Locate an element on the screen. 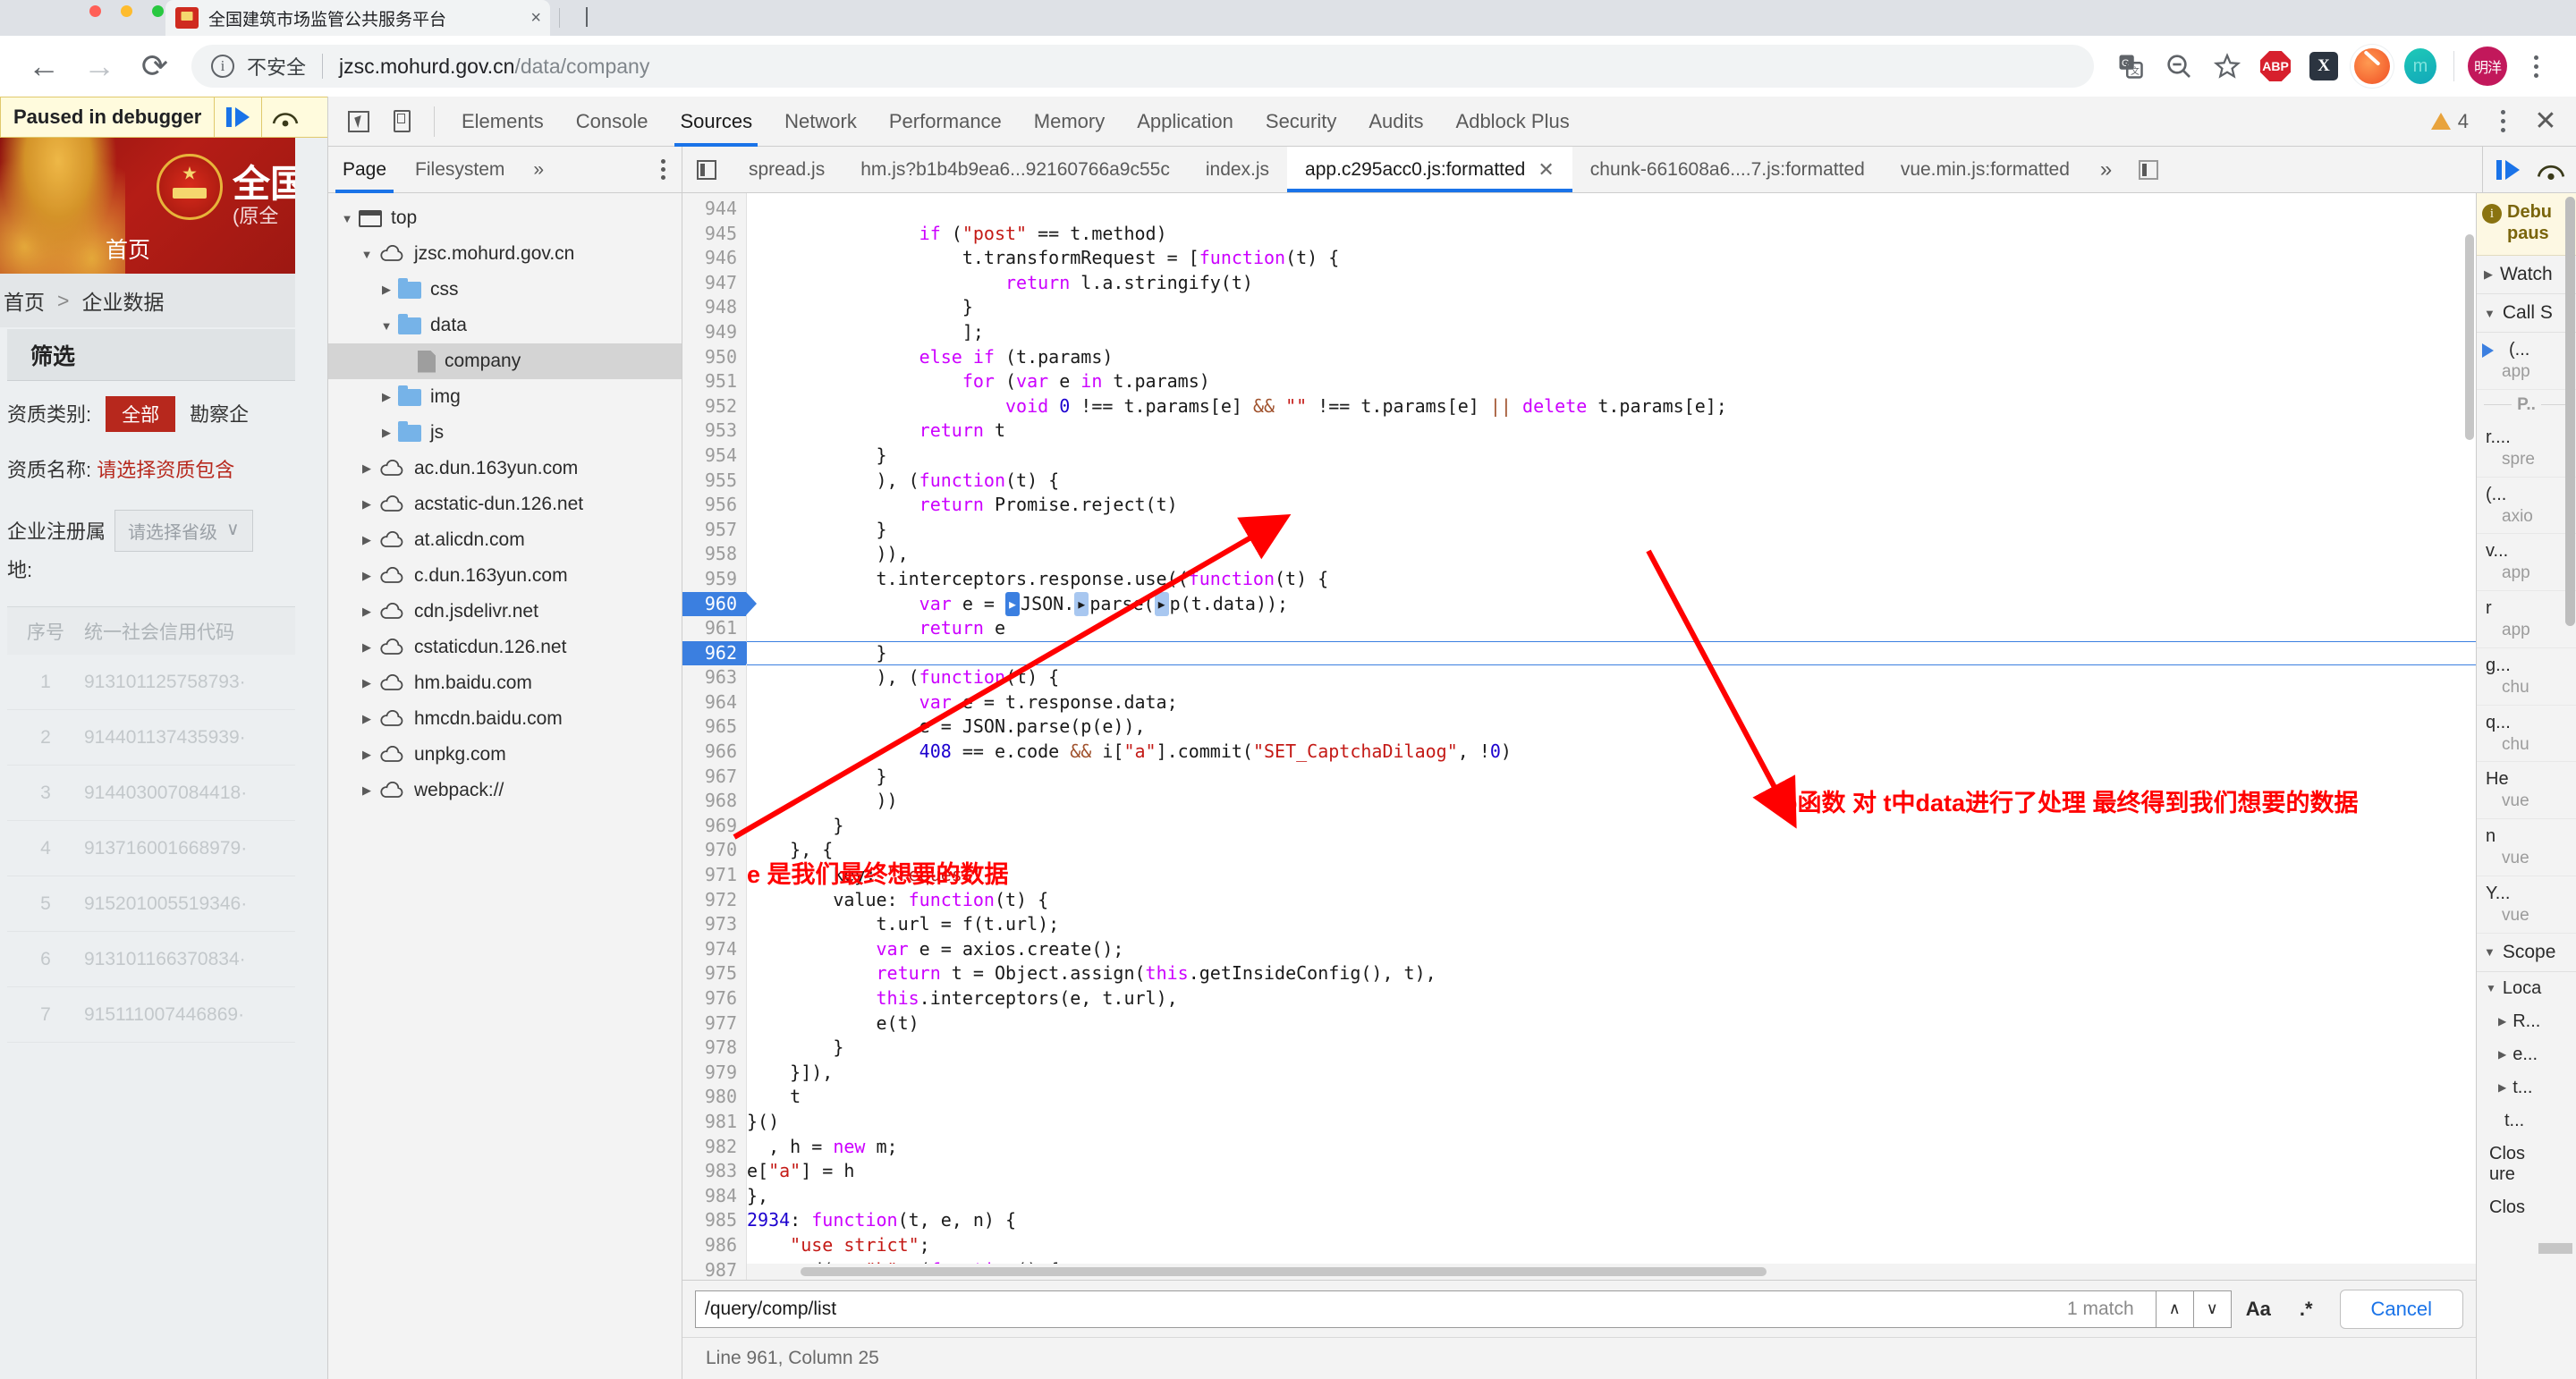 This screenshot has width=2576, height=1379. file-tab-chunk-js: chunk-661608a6....7.js:formatted is located at coordinates (1727, 169).